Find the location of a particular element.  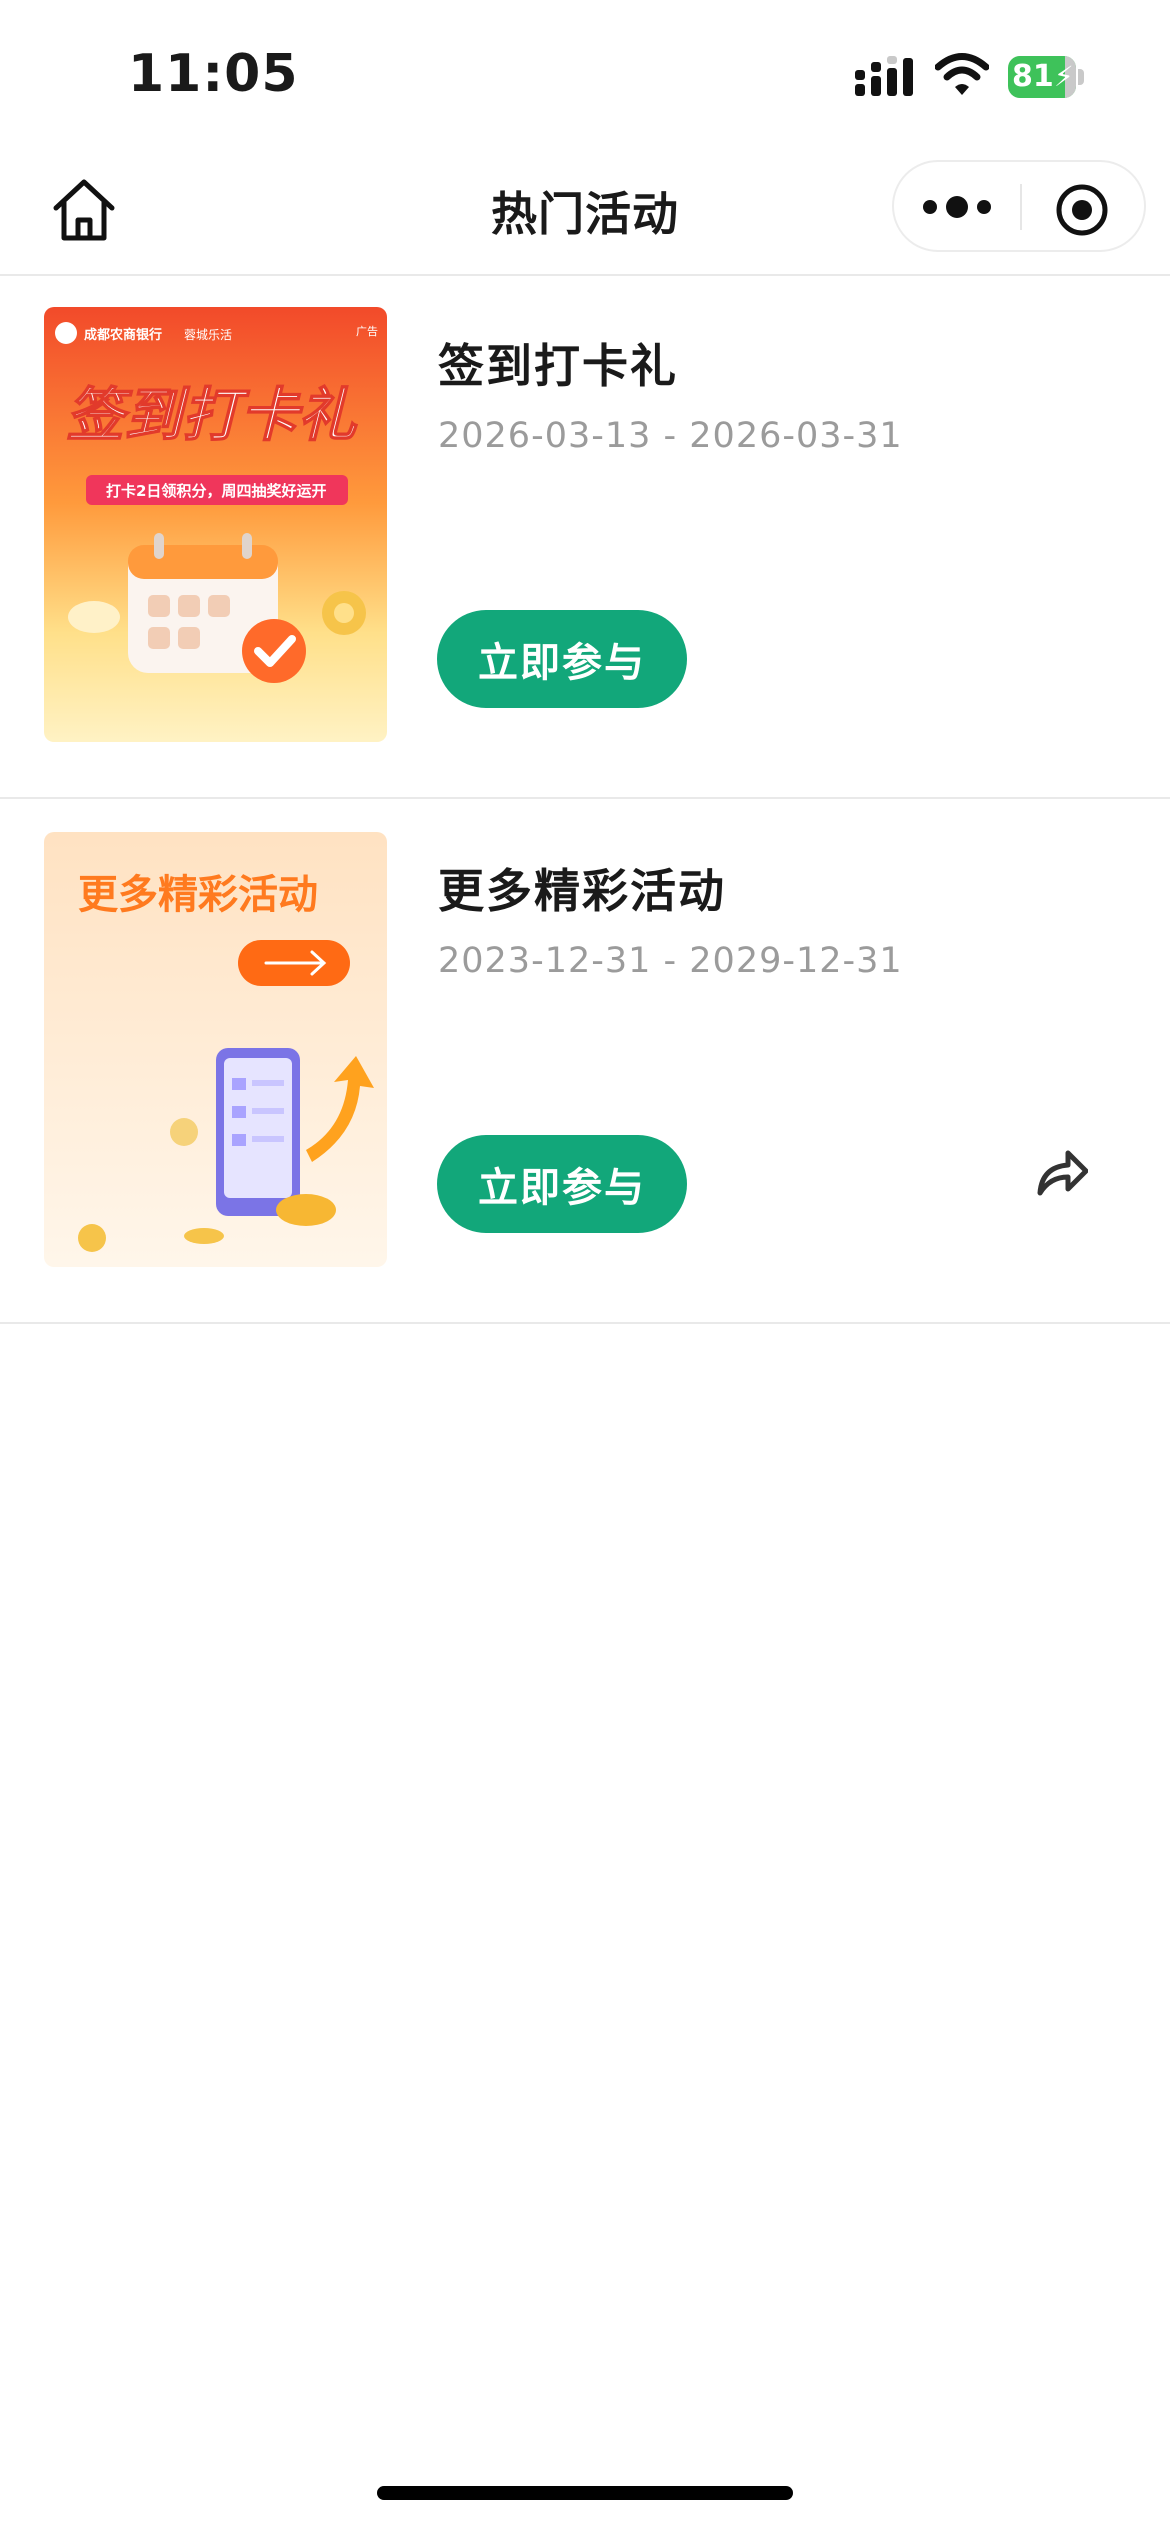

wifi-icon is located at coordinates (962, 74).